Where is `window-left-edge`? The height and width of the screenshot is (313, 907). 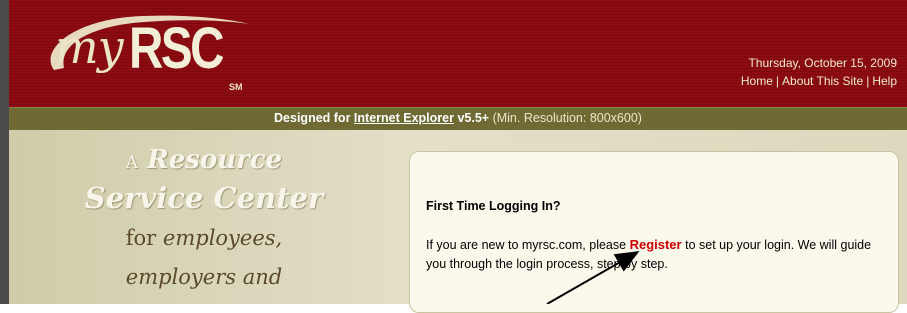
window-left-edge is located at coordinates (4, 152).